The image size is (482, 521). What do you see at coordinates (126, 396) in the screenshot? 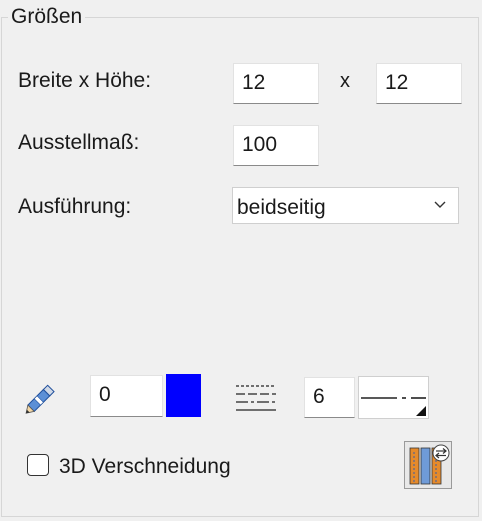
I see `pen-width-input: 0` at bounding box center [126, 396].